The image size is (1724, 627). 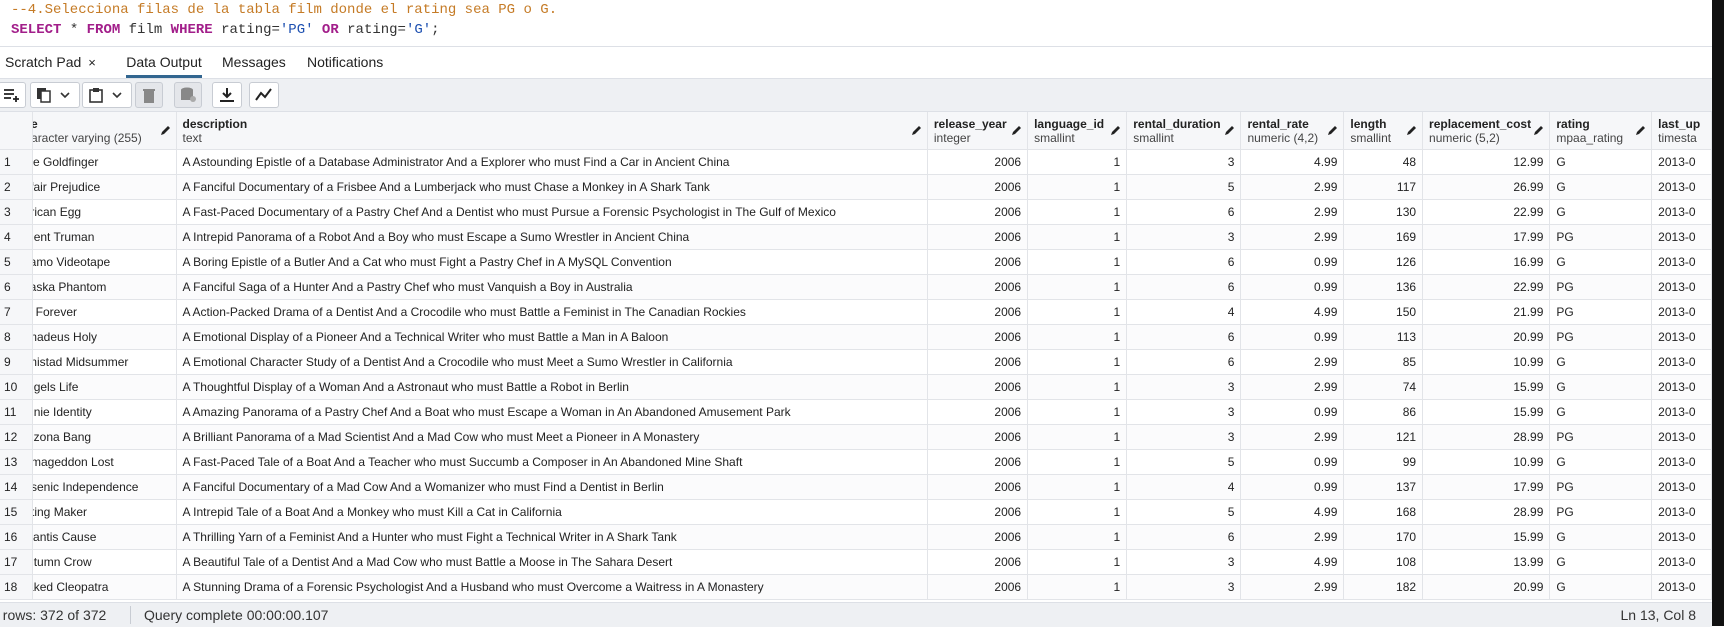 I want to click on cell-replacement-cost: 22.99, so click(x=1486, y=287).